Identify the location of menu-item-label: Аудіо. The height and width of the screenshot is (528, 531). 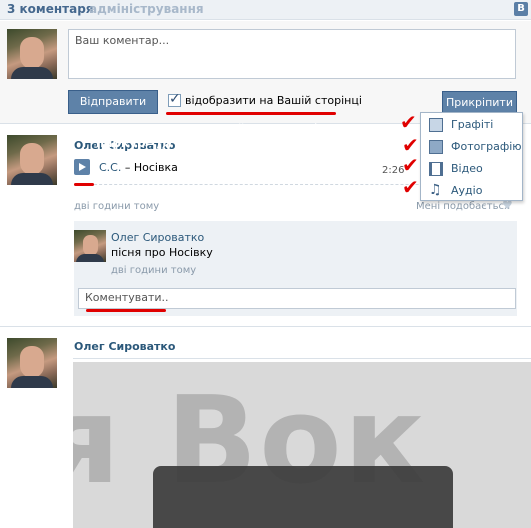
(467, 190).